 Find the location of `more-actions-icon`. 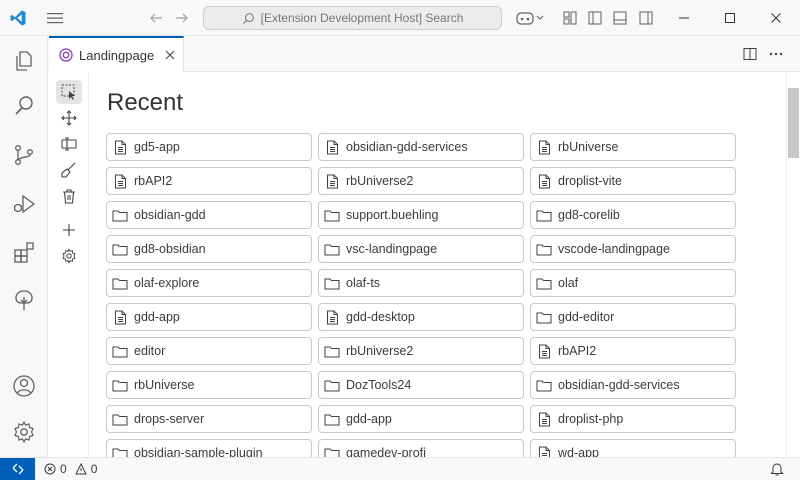

more-actions-icon is located at coordinates (776, 54).